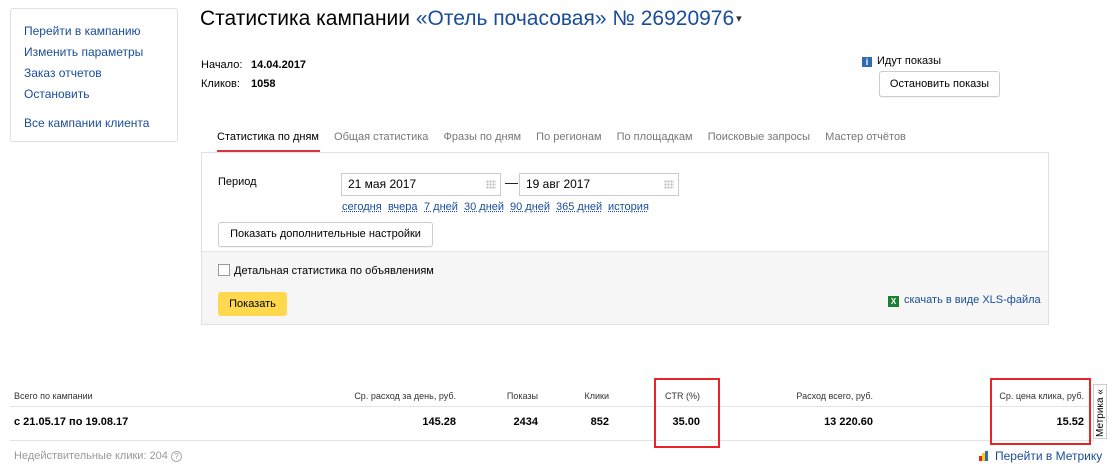 This screenshot has width=1116, height=475. What do you see at coordinates (739, 19) in the screenshot?
I see `chevron-down-icon: ▾` at bounding box center [739, 19].